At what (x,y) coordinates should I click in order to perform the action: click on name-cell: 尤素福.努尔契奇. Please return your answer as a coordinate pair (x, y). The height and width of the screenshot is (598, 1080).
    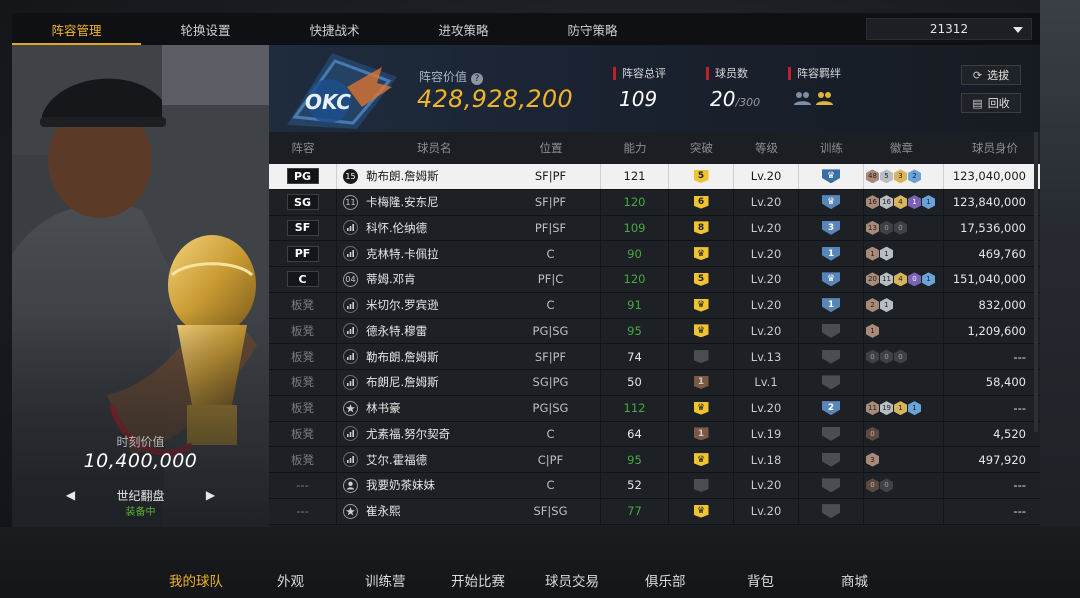
    Looking at the image, I should click on (419, 434).